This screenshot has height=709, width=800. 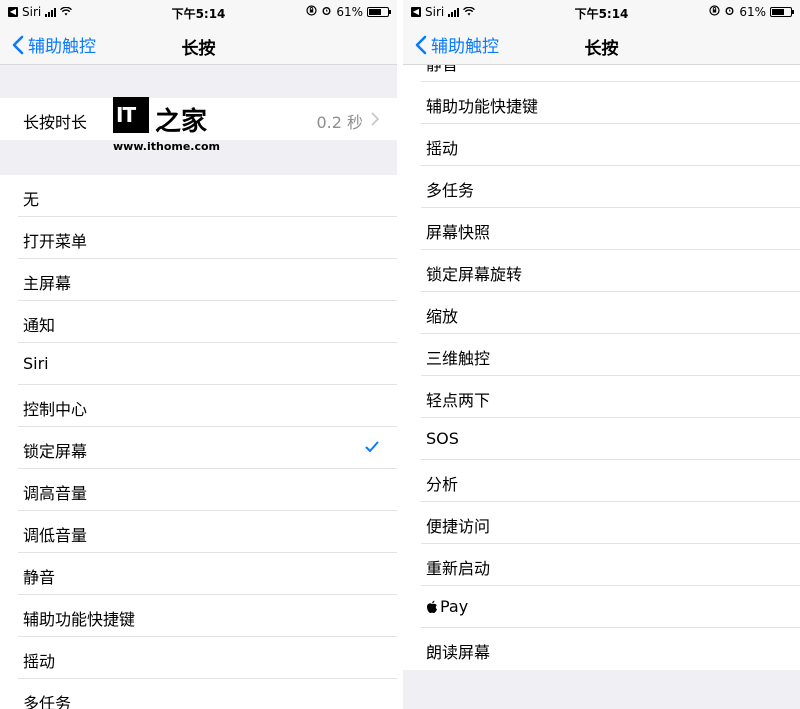 What do you see at coordinates (601, 649) in the screenshot?
I see `list-item: 朗读屏幕` at bounding box center [601, 649].